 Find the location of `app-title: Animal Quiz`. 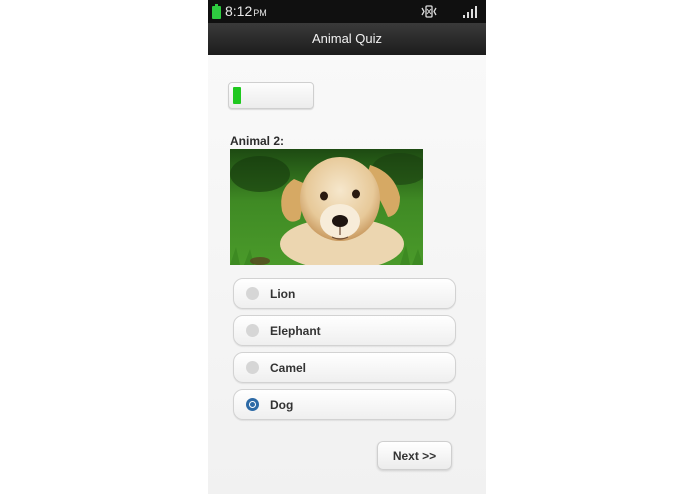

app-title: Animal Quiz is located at coordinates (347, 38).